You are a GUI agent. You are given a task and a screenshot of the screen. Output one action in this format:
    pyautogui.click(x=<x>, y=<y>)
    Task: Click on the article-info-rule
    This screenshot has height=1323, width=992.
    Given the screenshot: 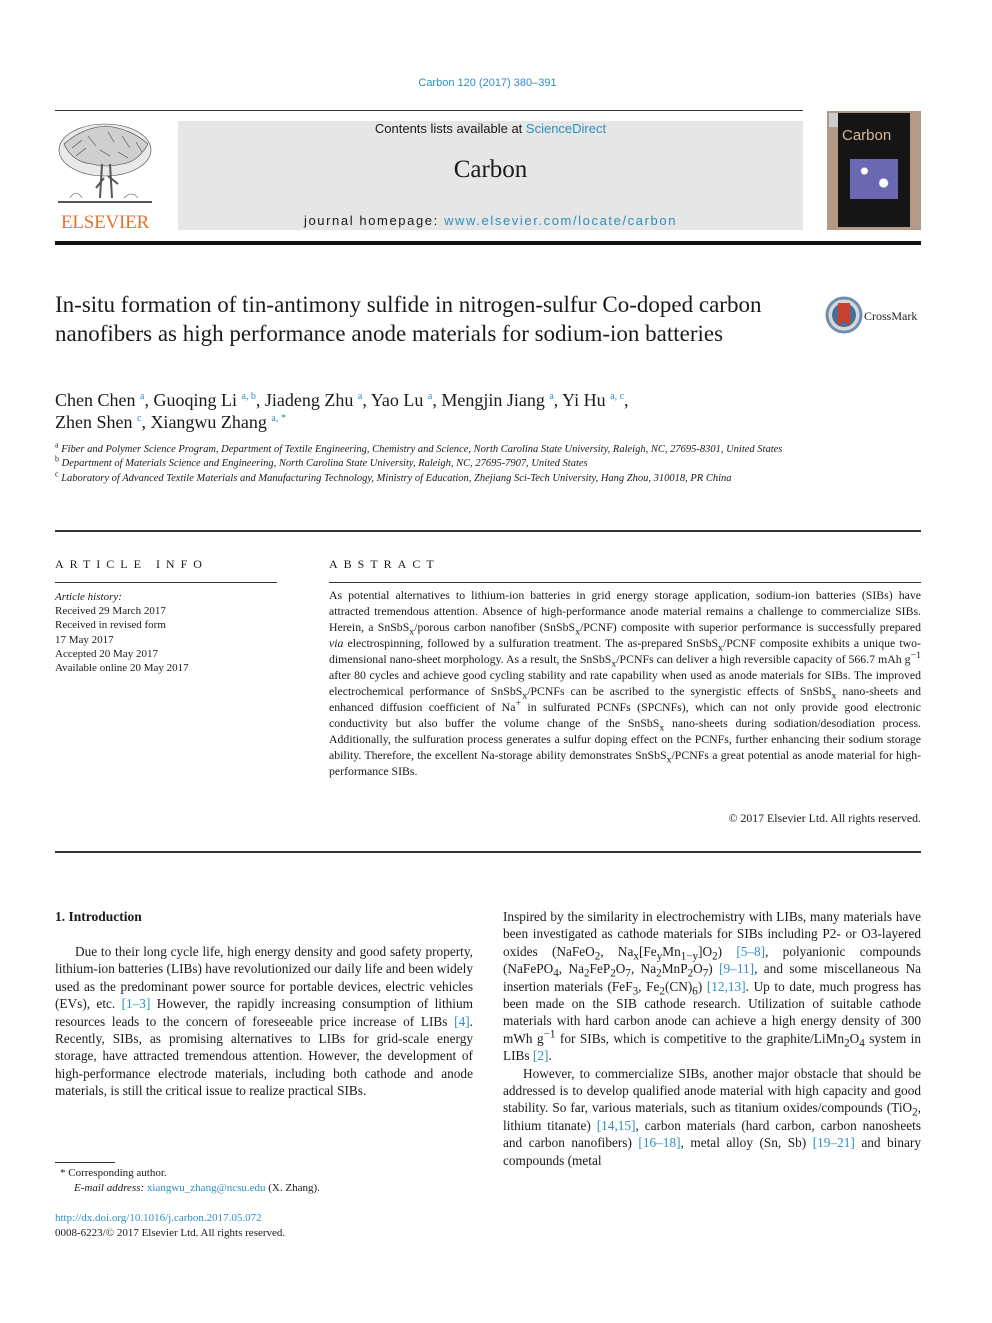 What is the action you would take?
    pyautogui.click(x=166, y=582)
    